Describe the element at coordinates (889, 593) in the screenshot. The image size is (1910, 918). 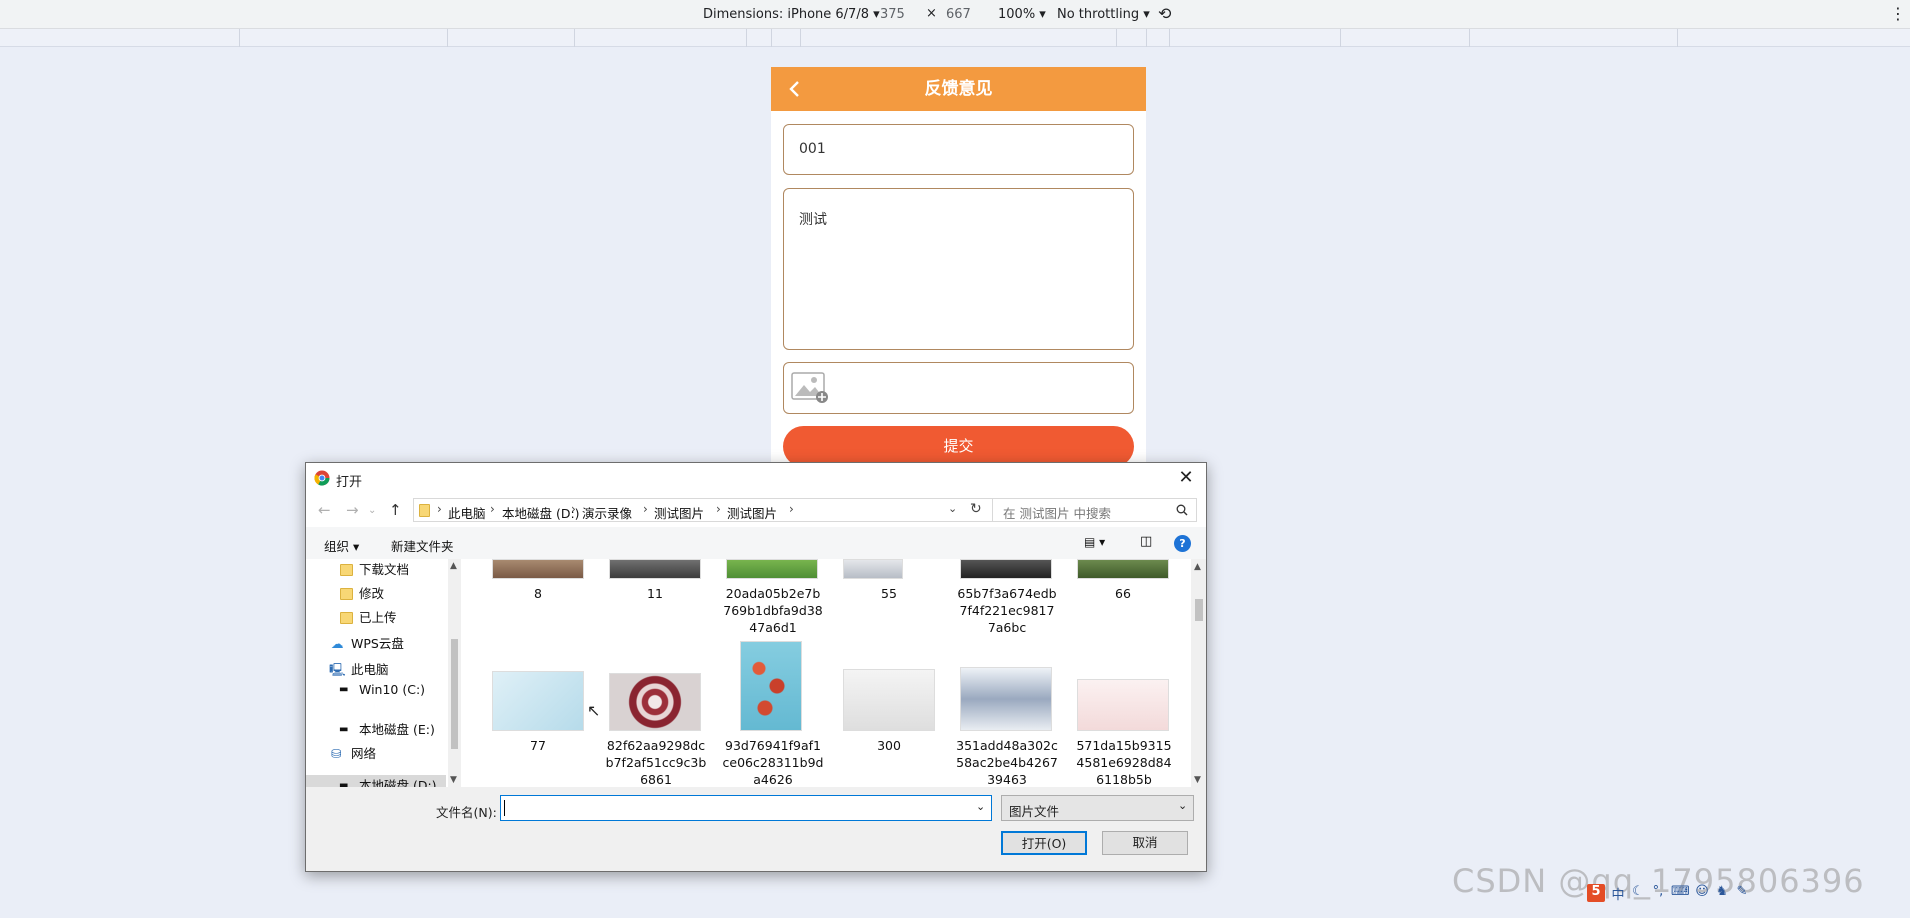
I see `file-name: 55` at that location.